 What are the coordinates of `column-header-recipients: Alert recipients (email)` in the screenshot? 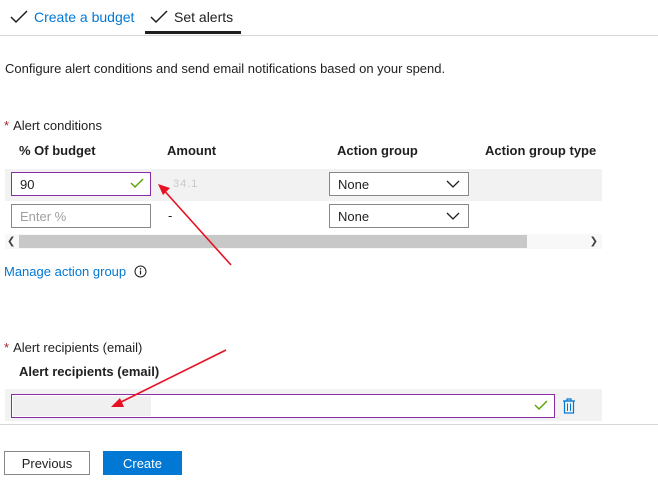 It's located at (89, 371).